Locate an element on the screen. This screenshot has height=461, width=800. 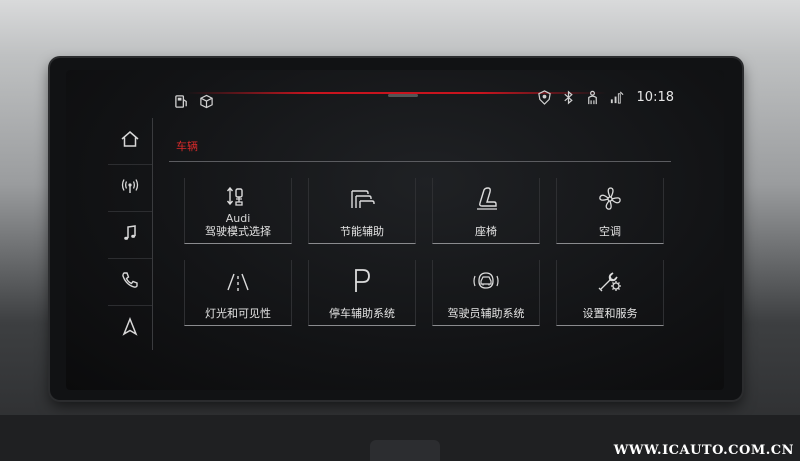
parking-icon is located at coordinates (362, 281).